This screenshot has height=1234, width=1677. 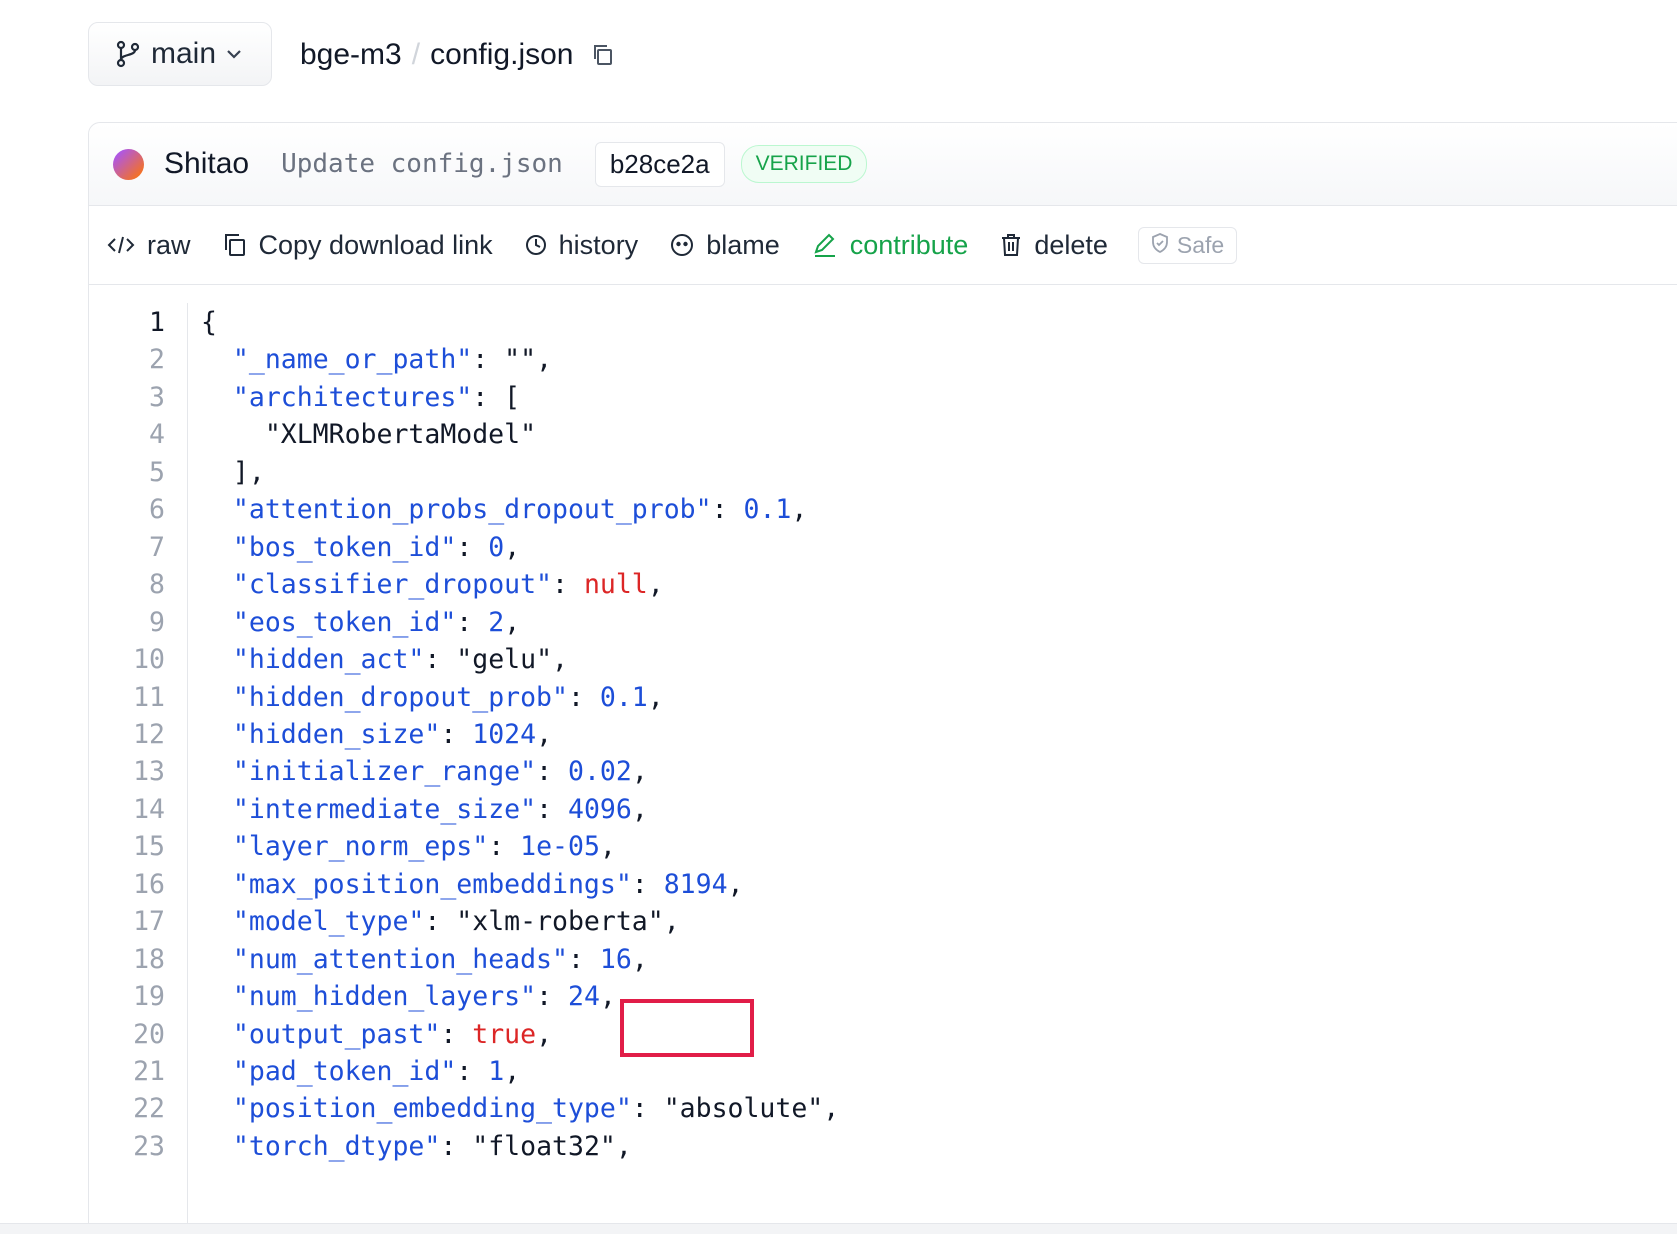 What do you see at coordinates (127, 1035) in the screenshot?
I see `line-number: 20` at bounding box center [127, 1035].